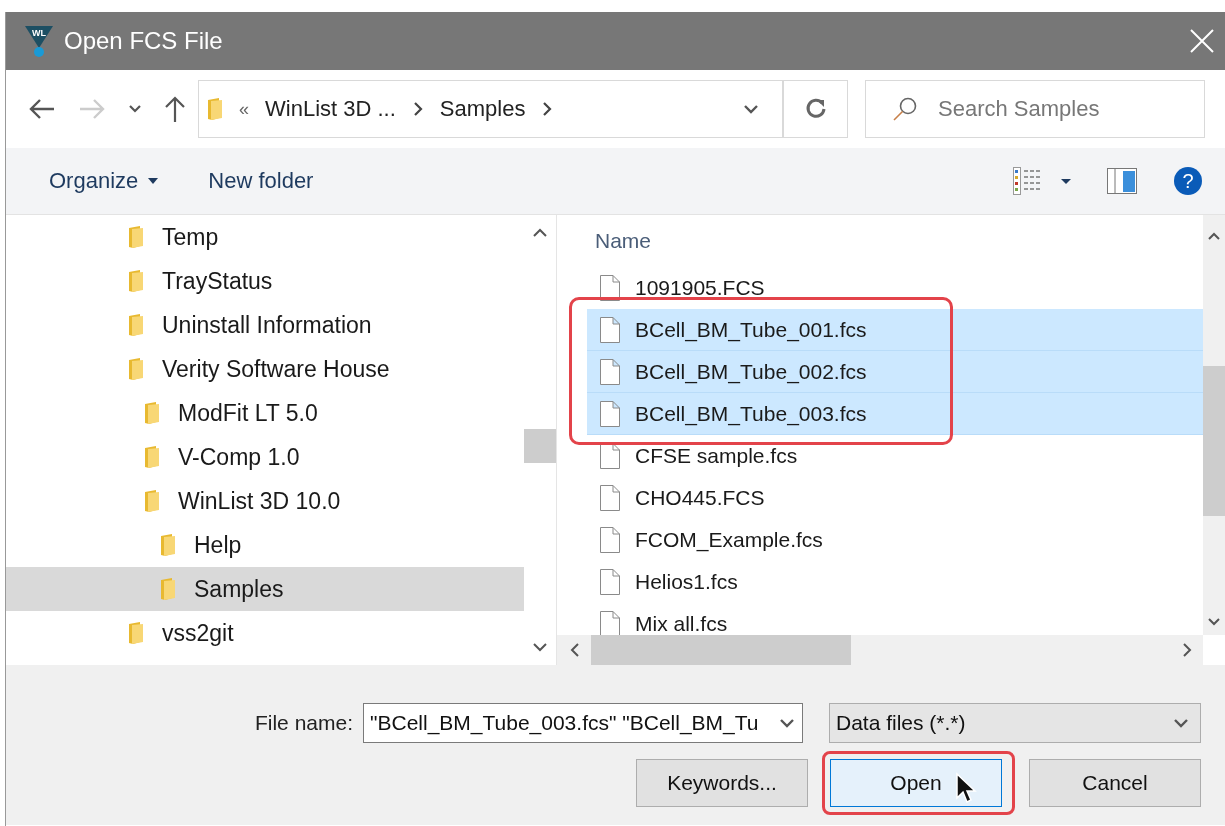 This screenshot has width=1225, height=826. Describe the element at coordinates (175, 109) in the screenshot. I see `up-arrow-icon` at that location.